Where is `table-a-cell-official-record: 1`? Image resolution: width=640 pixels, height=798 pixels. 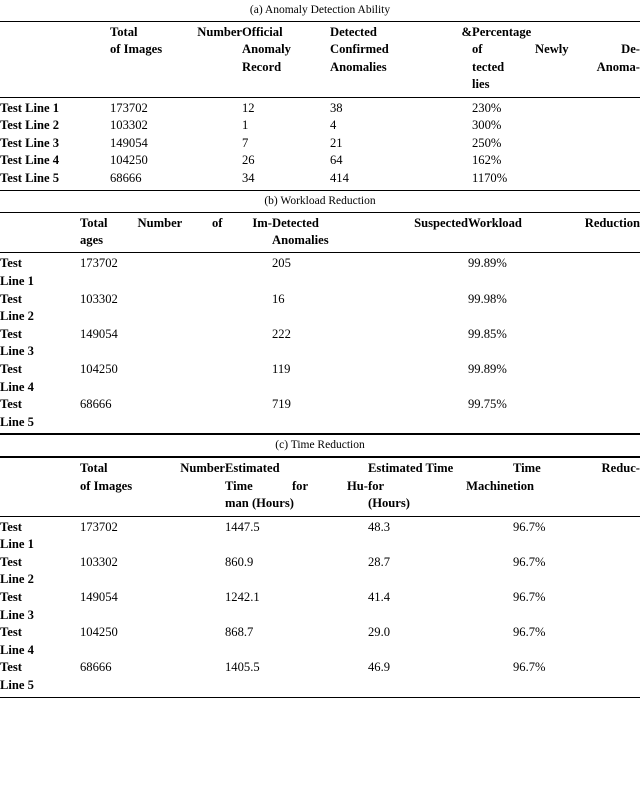
table-a-cell-official-record: 1 is located at coordinates (245, 125).